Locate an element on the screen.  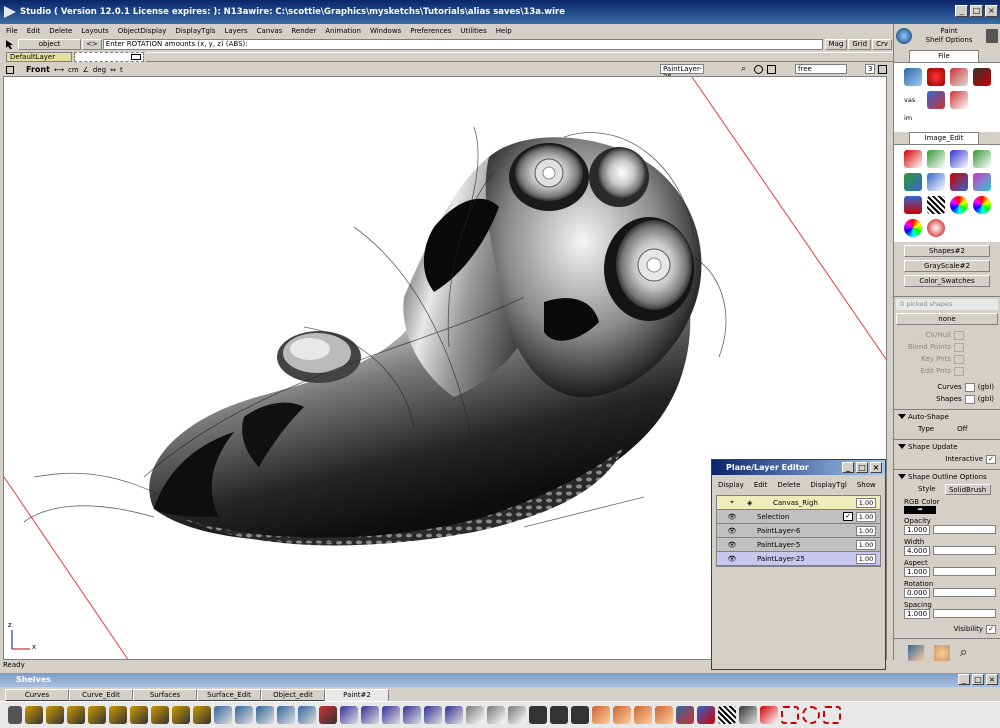
color-picker-icon is located at coordinates (936, 77).